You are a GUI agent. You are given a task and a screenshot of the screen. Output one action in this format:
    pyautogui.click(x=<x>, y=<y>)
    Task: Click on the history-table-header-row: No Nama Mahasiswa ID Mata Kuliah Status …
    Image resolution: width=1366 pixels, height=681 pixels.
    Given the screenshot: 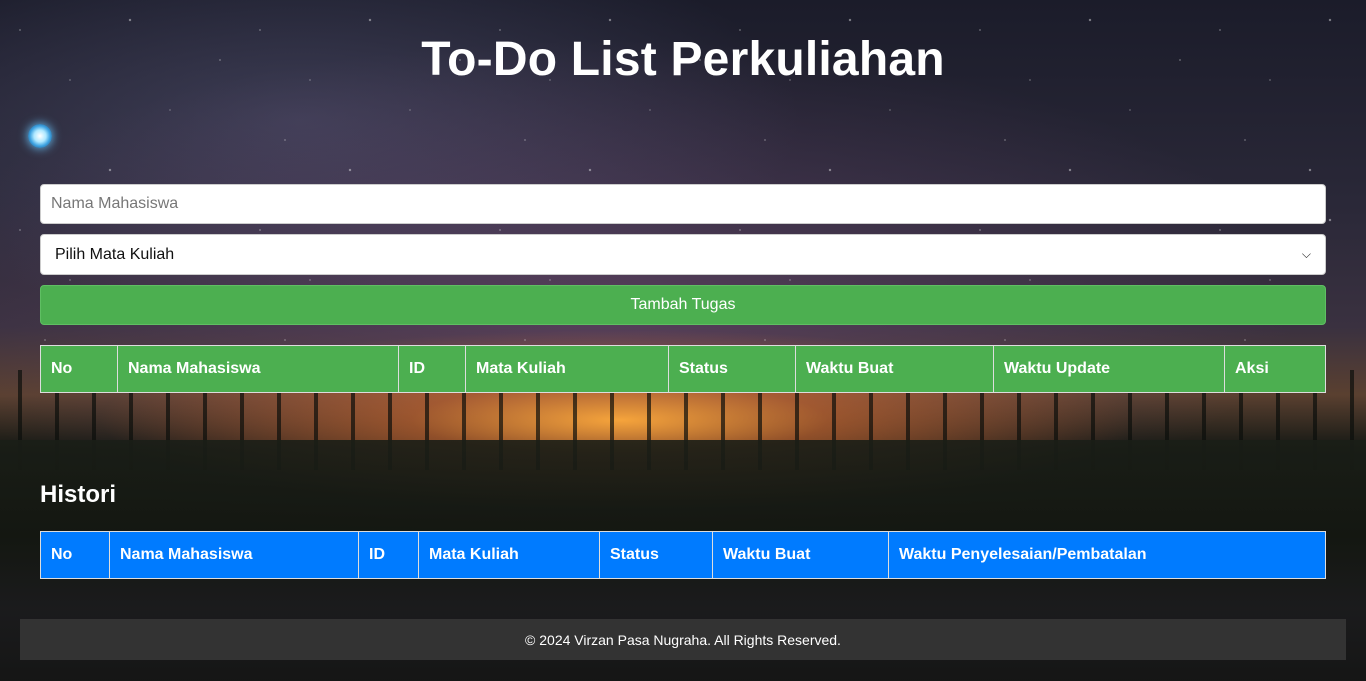 What is the action you would take?
    pyautogui.click(x=683, y=555)
    